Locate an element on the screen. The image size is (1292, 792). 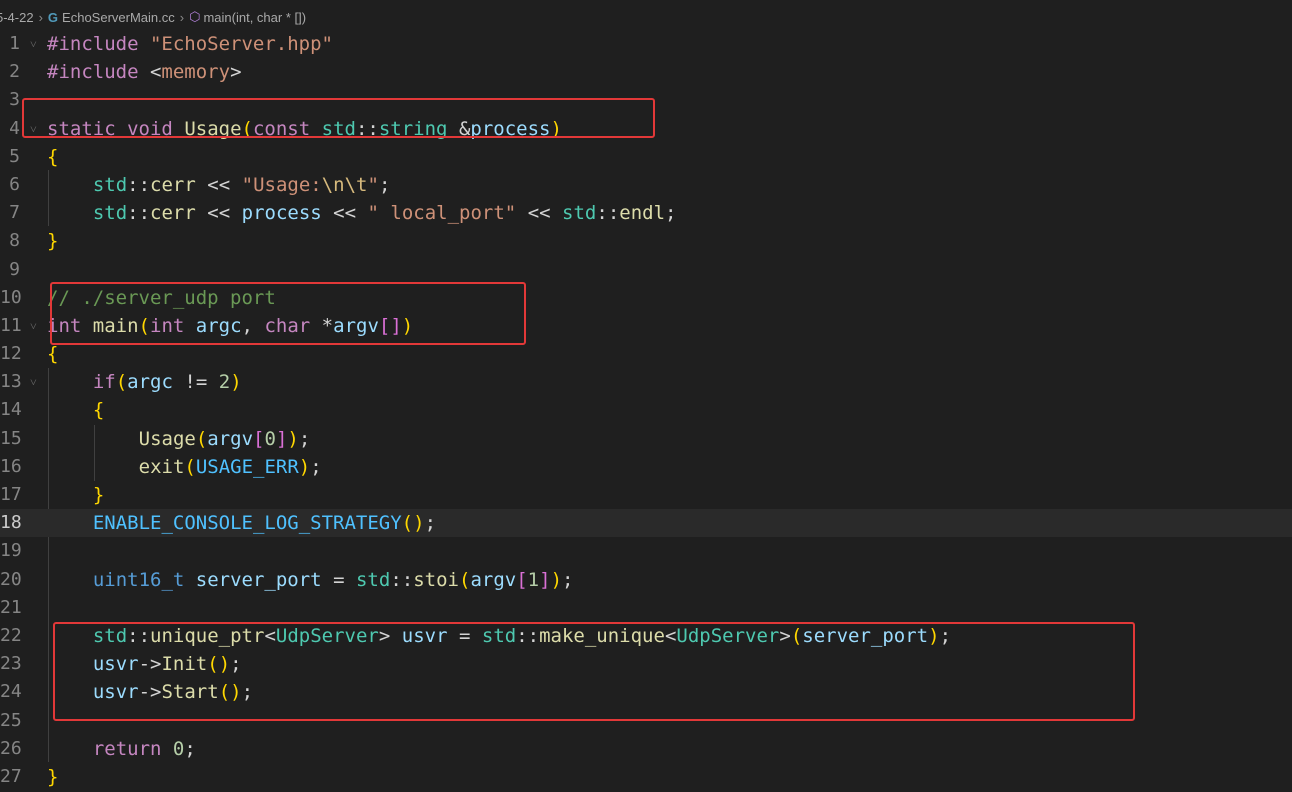
code-line: 5{ is located at coordinates (646, 157).